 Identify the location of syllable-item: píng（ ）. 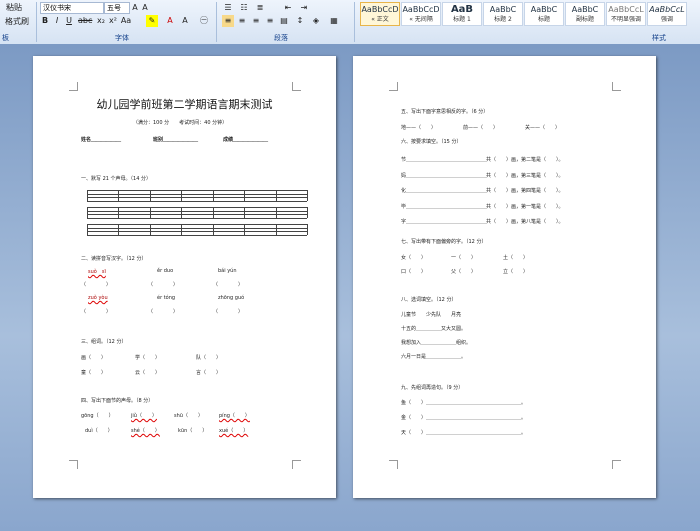
(234, 416).